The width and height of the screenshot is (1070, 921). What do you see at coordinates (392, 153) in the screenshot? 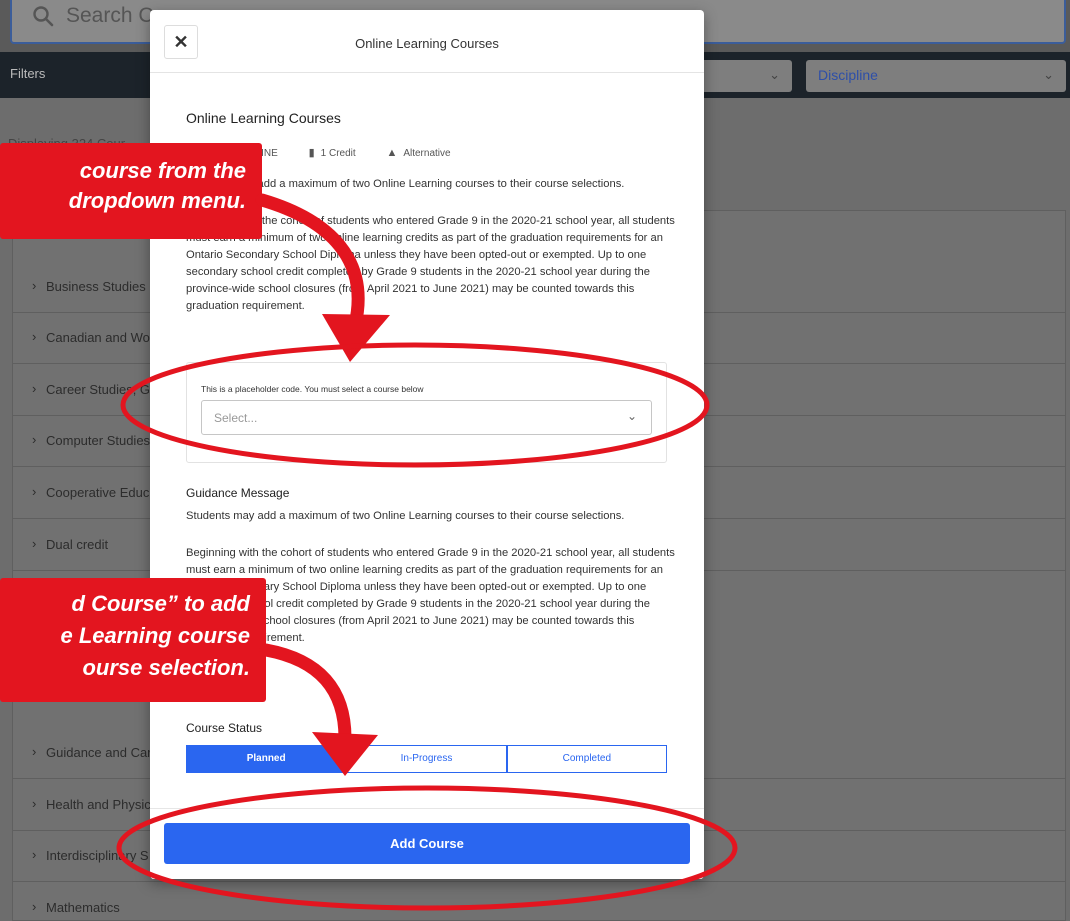
I see `graduation-cap-icon: ▲` at bounding box center [392, 153].